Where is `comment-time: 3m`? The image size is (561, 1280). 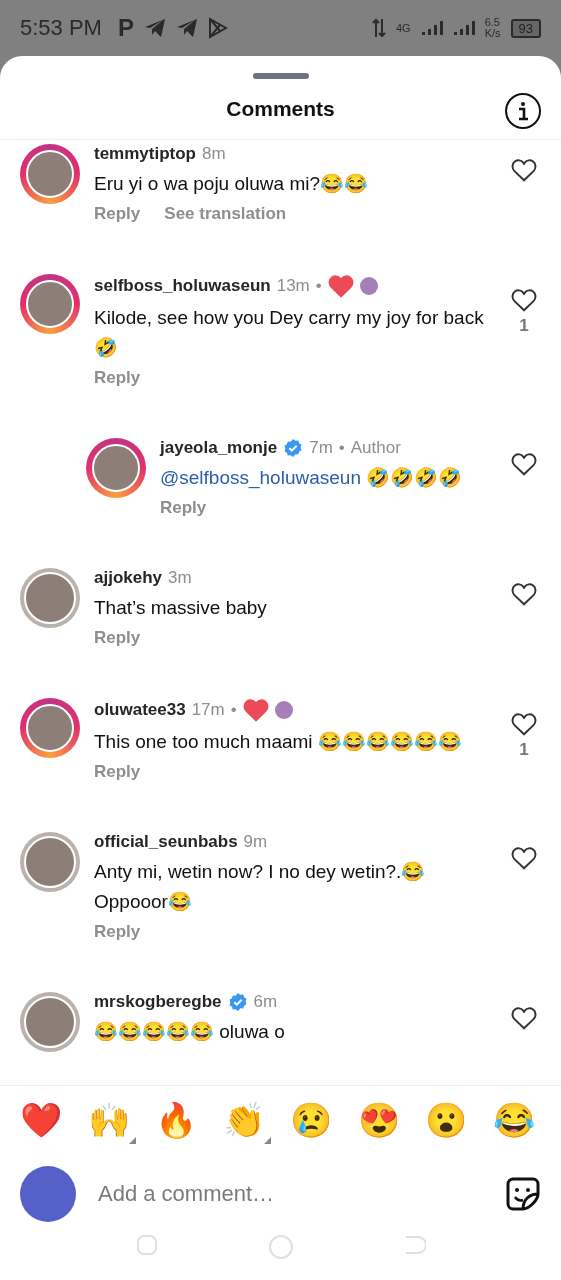 comment-time: 3m is located at coordinates (180, 578).